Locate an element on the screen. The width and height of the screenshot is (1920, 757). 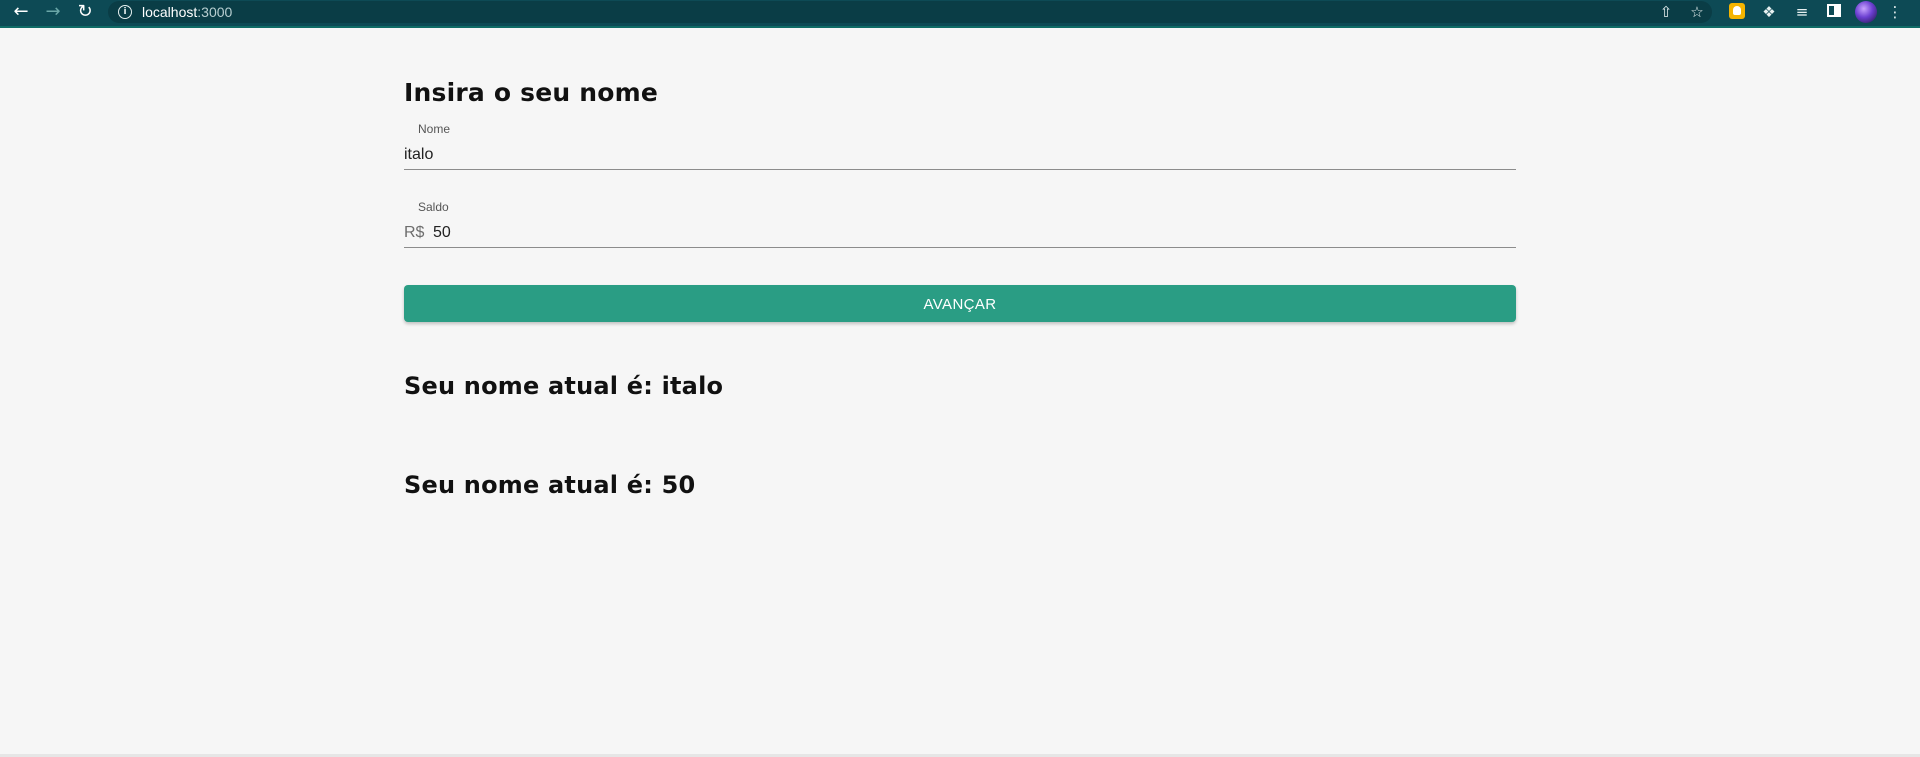
extensions-puzzle-icon: ❖ is located at coordinates (1769, 12).